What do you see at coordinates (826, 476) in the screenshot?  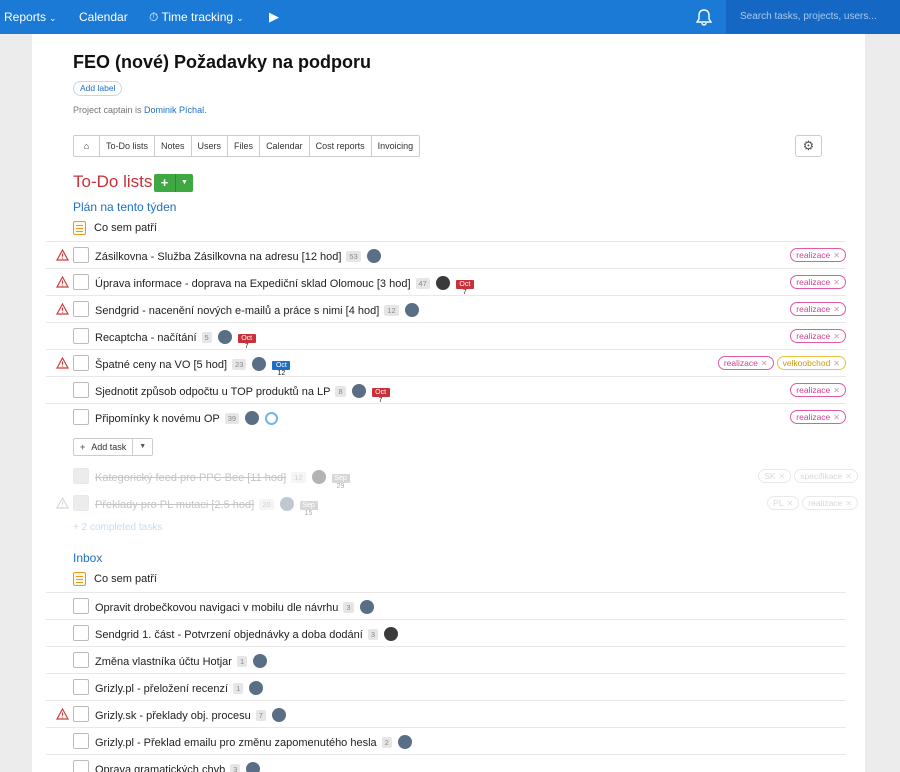 I see `tag-specifikace: specifikace ✕` at bounding box center [826, 476].